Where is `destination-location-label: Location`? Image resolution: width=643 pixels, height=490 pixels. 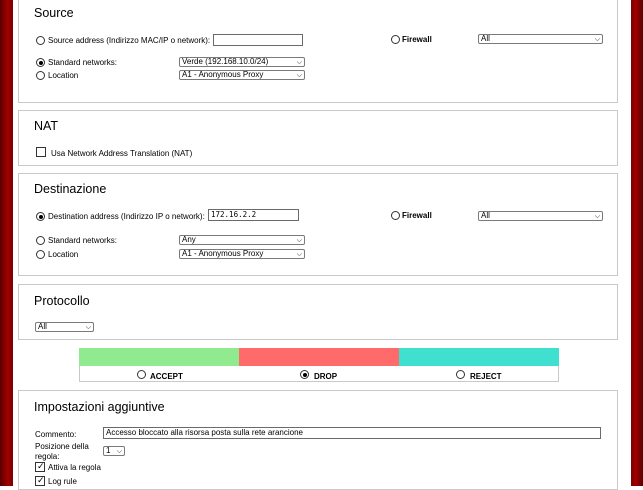
destination-location-label: Location is located at coordinates (63, 254).